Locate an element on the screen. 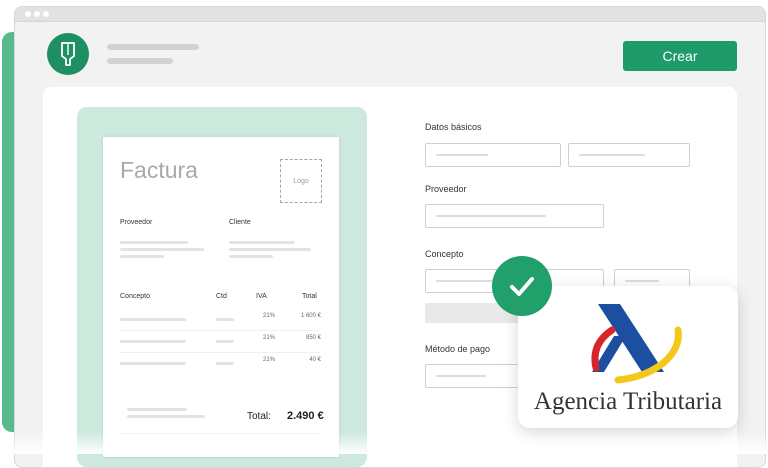 The image size is (768, 468). supplier-label: Proveedor is located at coordinates (446, 189).